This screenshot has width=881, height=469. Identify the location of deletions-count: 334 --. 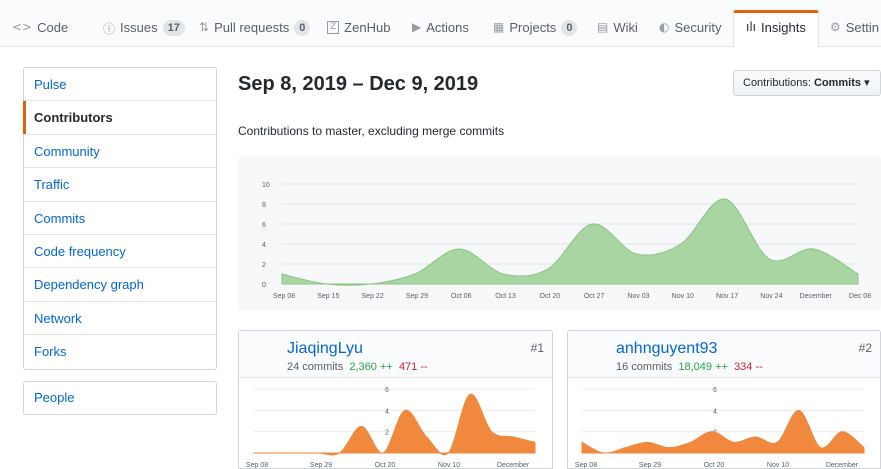
(748, 367).